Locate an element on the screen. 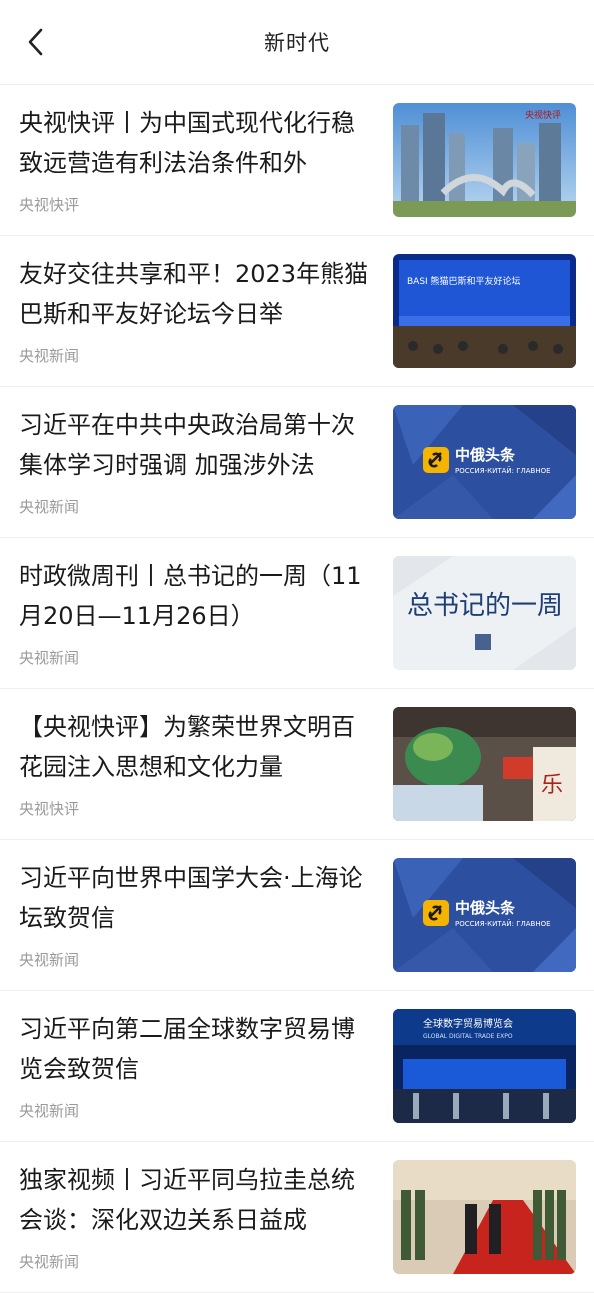  article-thumbnail: 总书记的一周 is located at coordinates (484, 613).